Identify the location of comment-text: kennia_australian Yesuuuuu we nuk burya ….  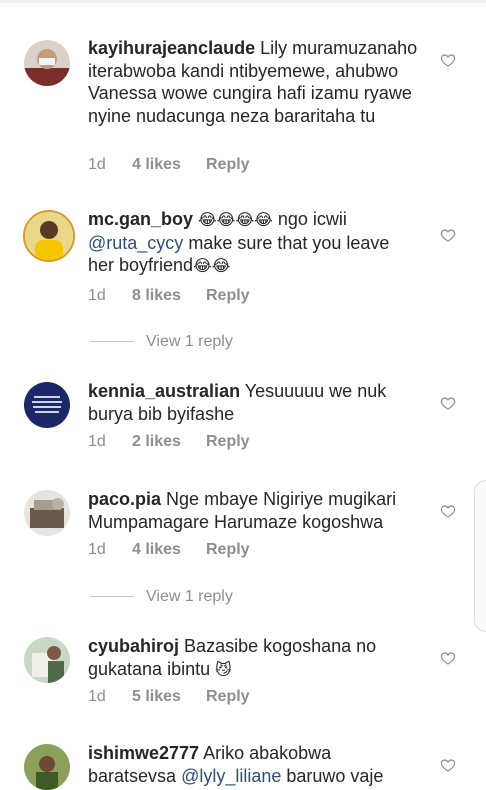
(253, 402).